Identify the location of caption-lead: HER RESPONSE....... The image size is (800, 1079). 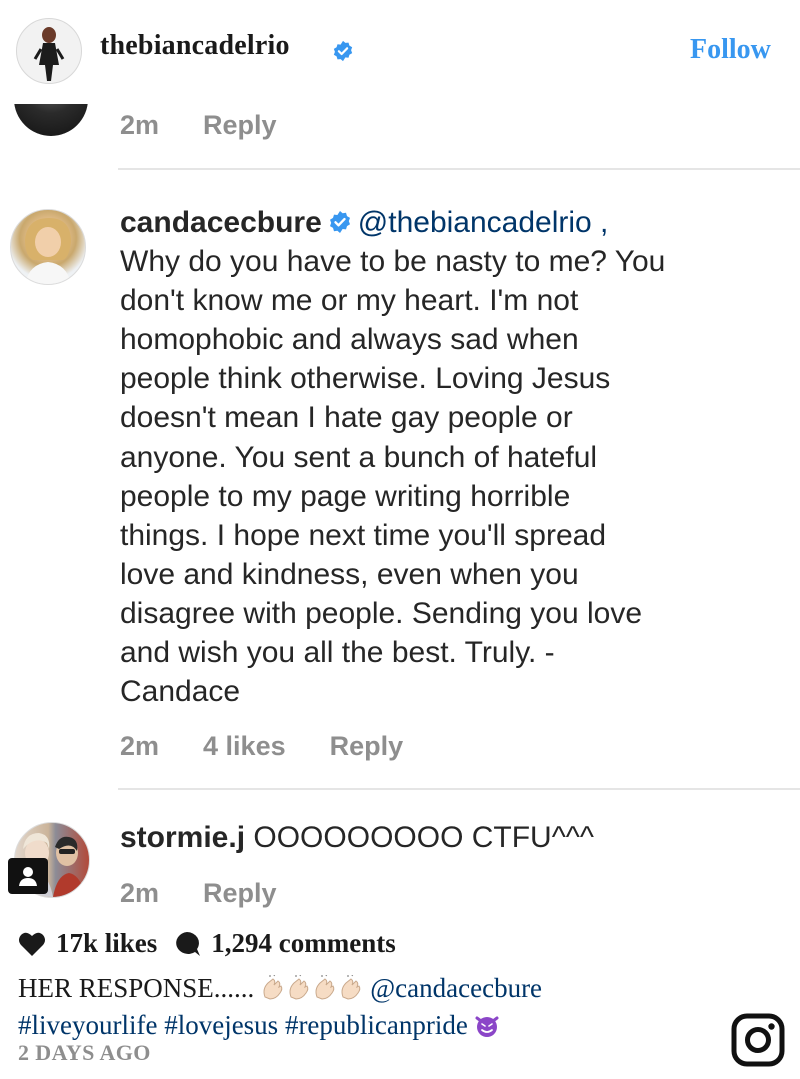
(136, 988).